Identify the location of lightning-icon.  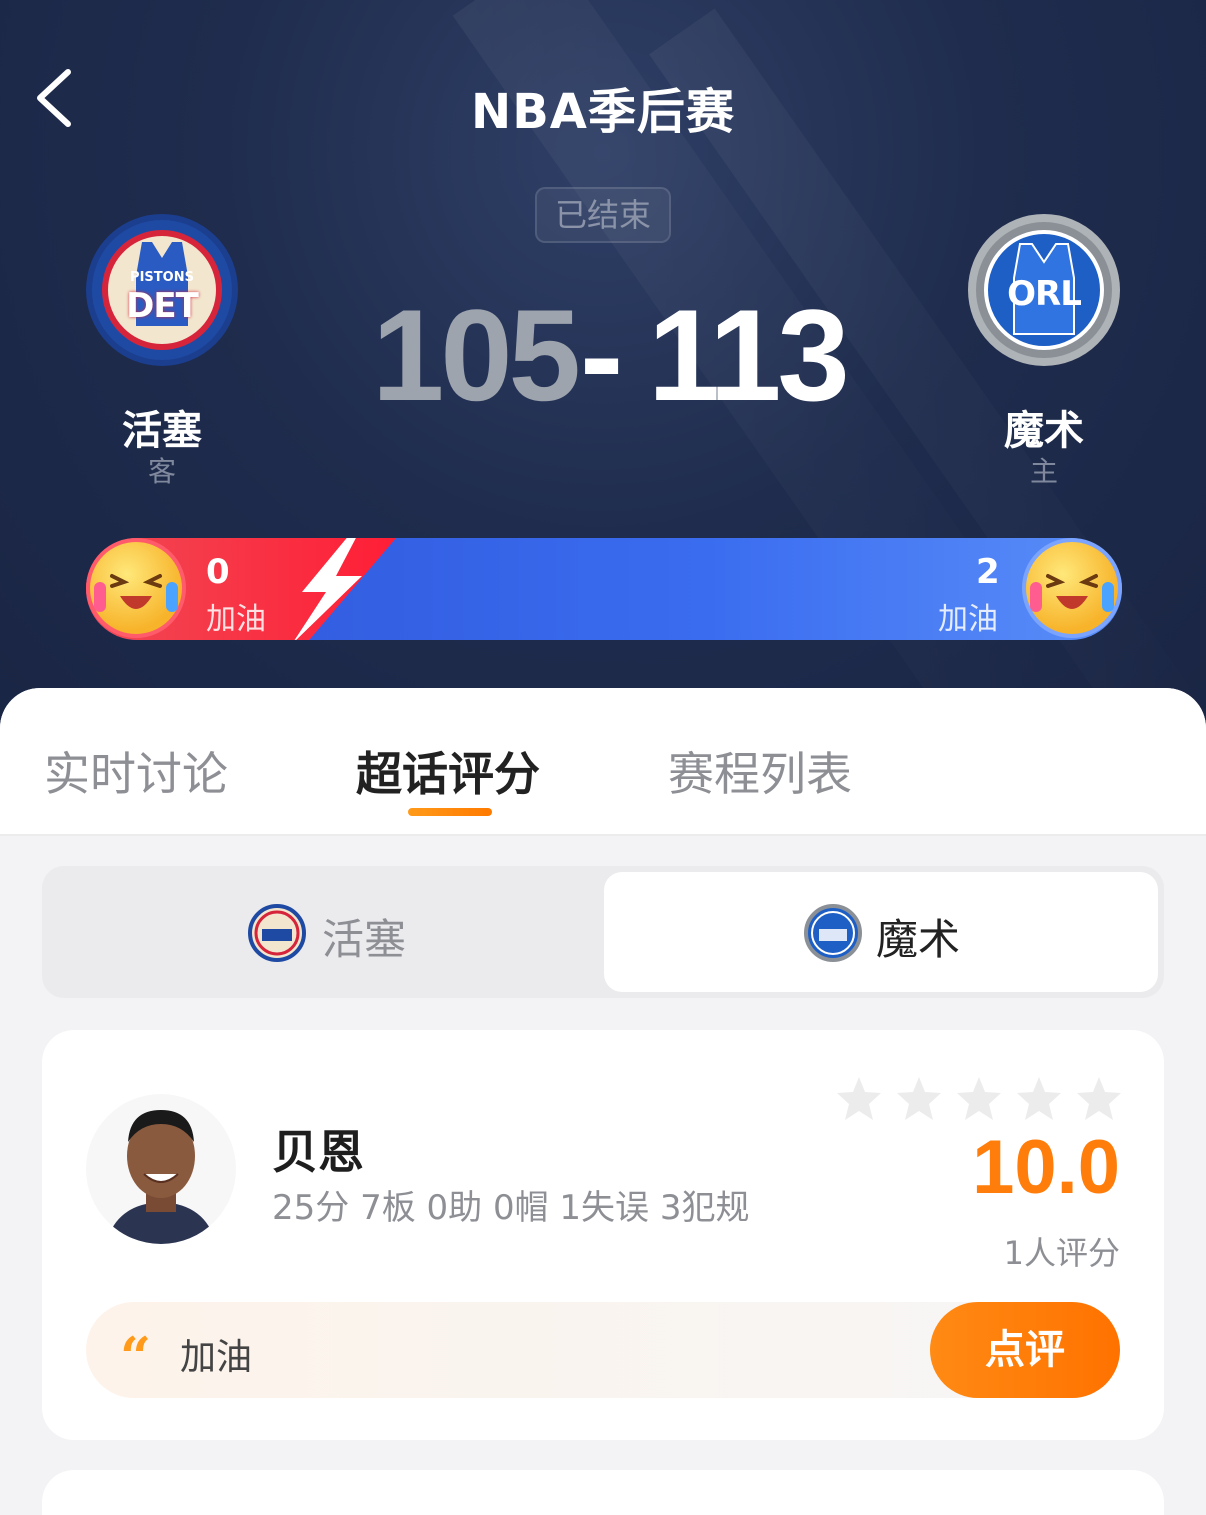
(328, 589).